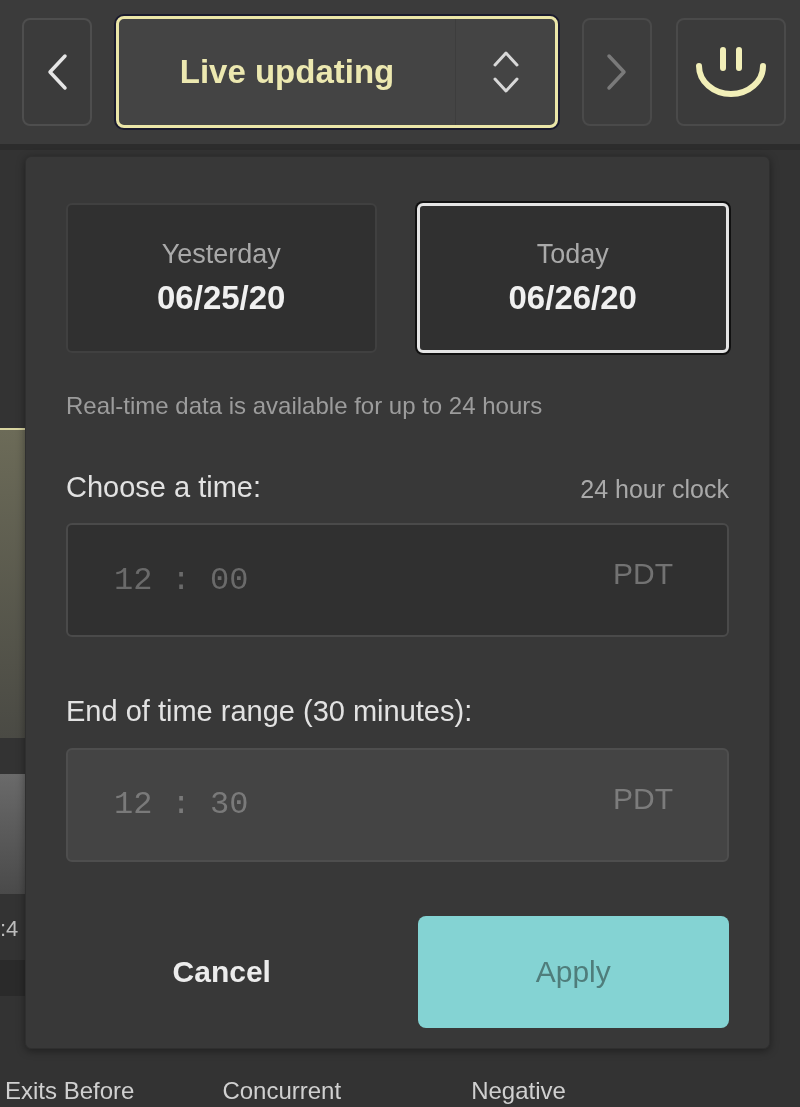 The width and height of the screenshot is (800, 1107). What do you see at coordinates (305, 406) in the screenshot?
I see `availability-note: Real-time data is available for up to 24 hours` at bounding box center [305, 406].